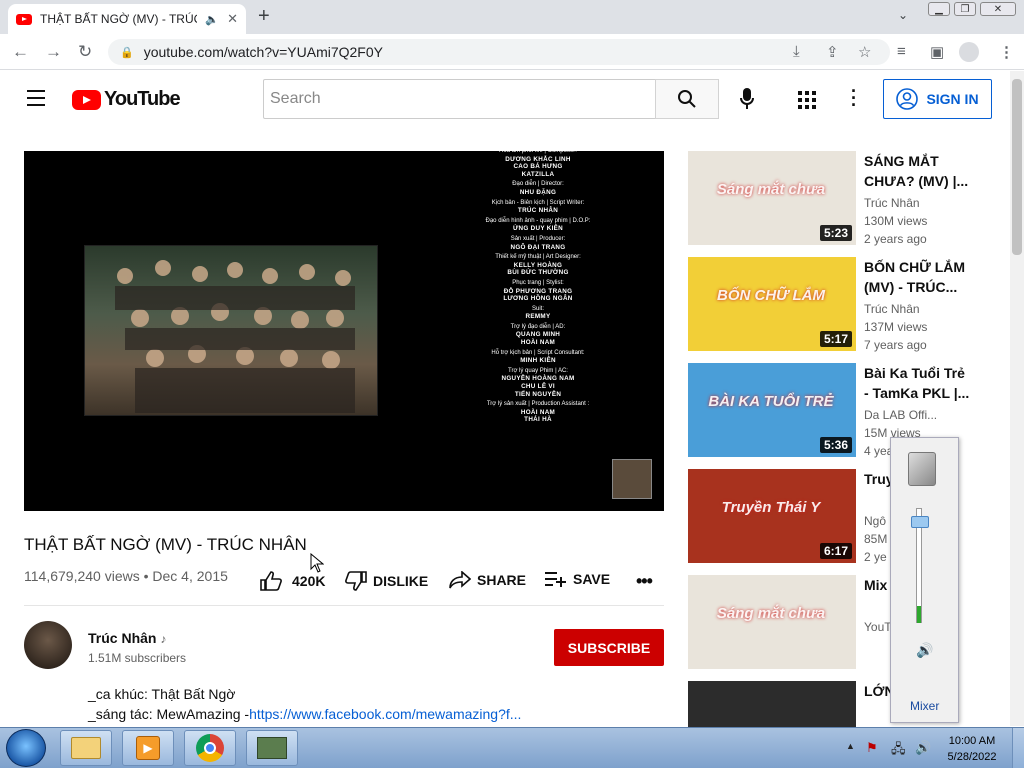  What do you see at coordinates (36, 100) in the screenshot?
I see `hamburger-menu-icon` at bounding box center [36, 100].